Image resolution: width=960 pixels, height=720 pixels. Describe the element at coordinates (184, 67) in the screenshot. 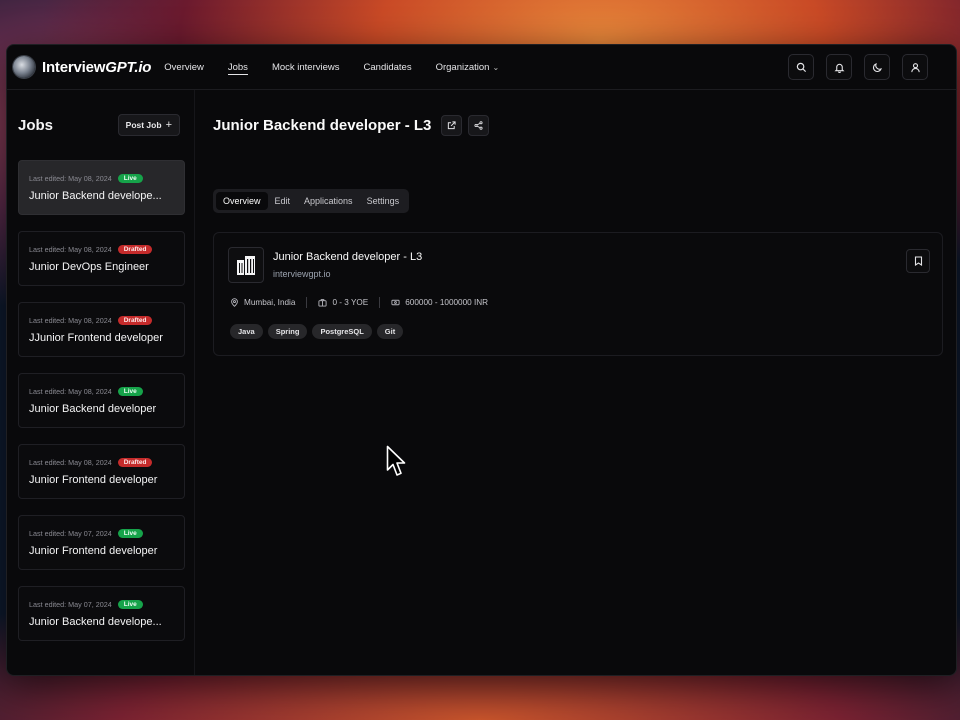

I see `nav-overview: Overview` at that location.